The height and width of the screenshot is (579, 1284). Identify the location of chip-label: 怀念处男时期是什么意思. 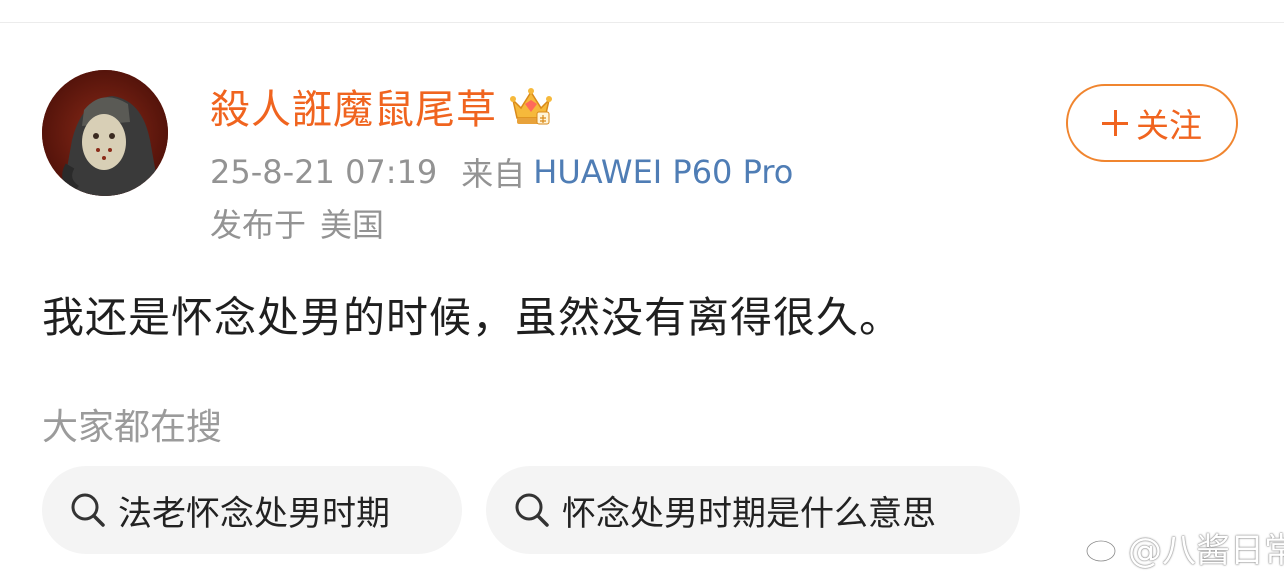
(749, 513).